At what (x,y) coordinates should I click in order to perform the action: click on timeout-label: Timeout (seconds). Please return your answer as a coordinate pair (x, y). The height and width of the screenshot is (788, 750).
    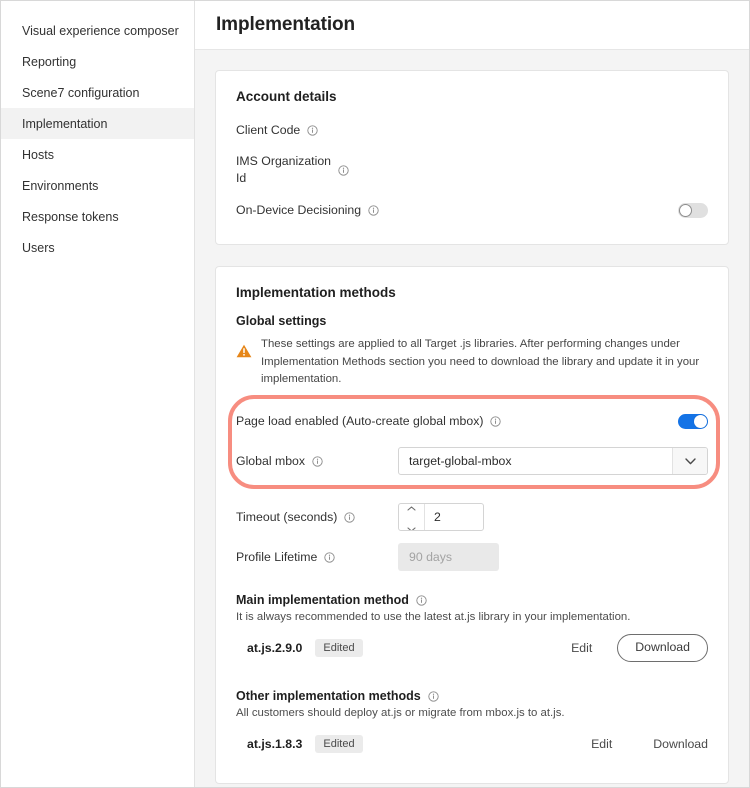
    Looking at the image, I should click on (317, 517).